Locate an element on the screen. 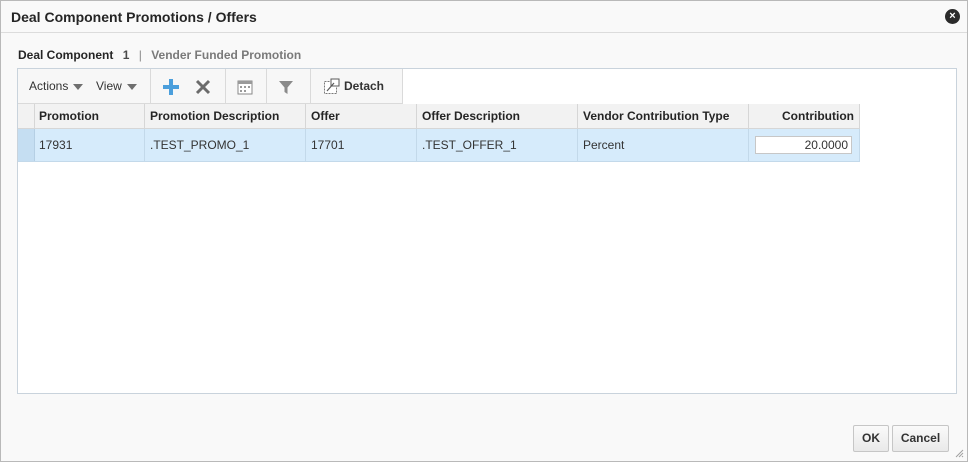 The width and height of the screenshot is (968, 462). cell-vendor-contribution-type: Percent is located at coordinates (663, 145).